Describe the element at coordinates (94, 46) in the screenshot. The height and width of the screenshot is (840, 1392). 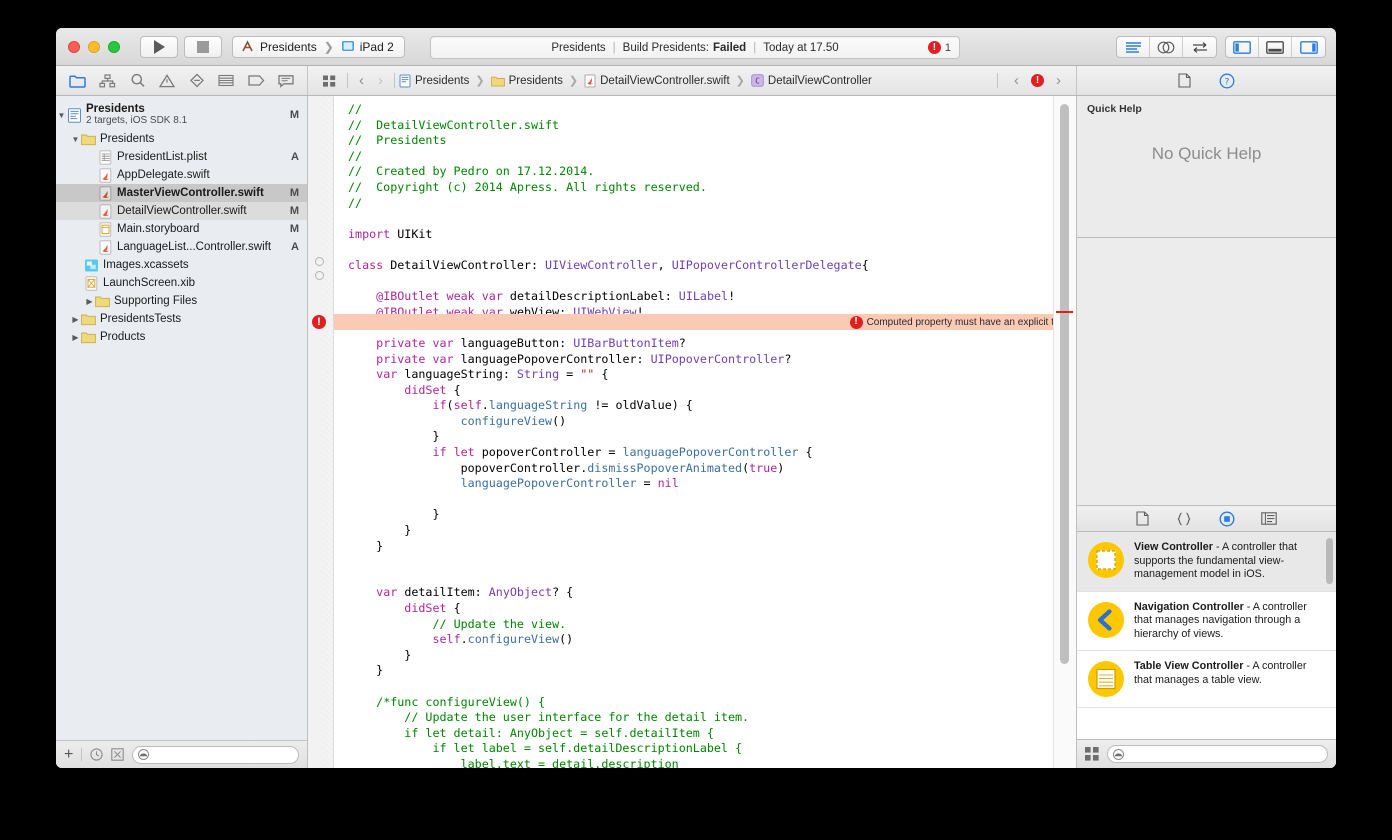
I see `minimize-button` at that location.